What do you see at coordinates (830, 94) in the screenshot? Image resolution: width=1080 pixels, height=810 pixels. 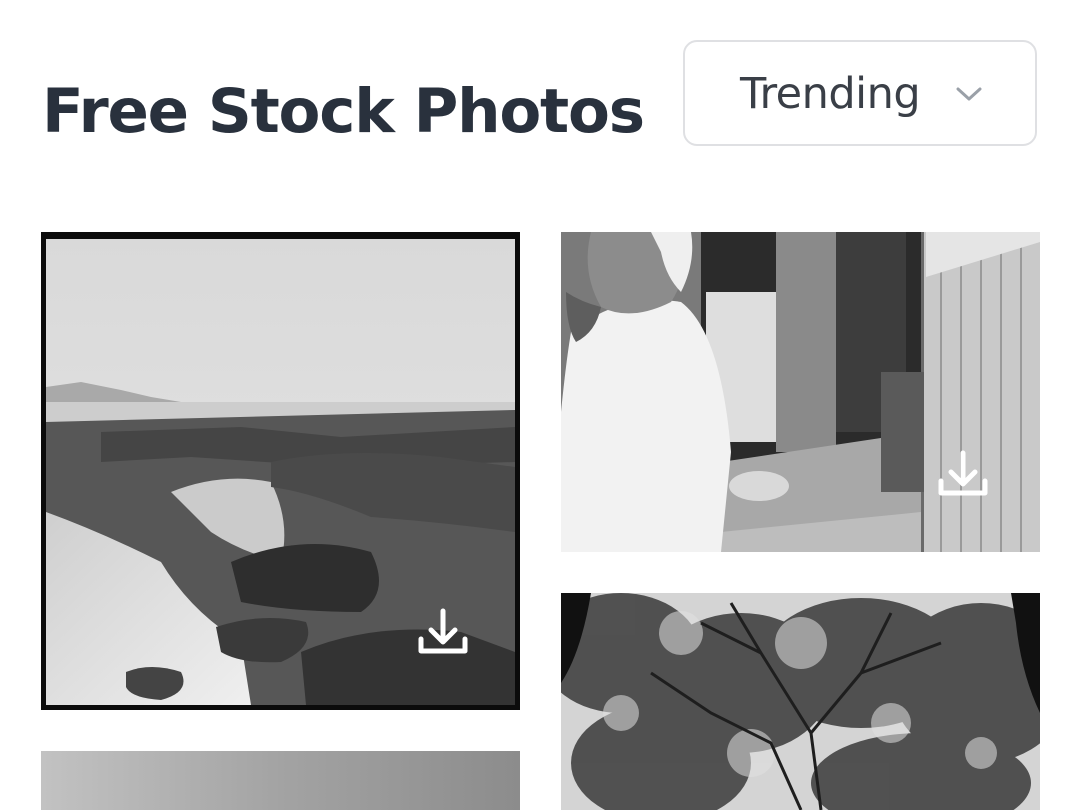 I see `sort-dropdown-value: Trending` at bounding box center [830, 94].